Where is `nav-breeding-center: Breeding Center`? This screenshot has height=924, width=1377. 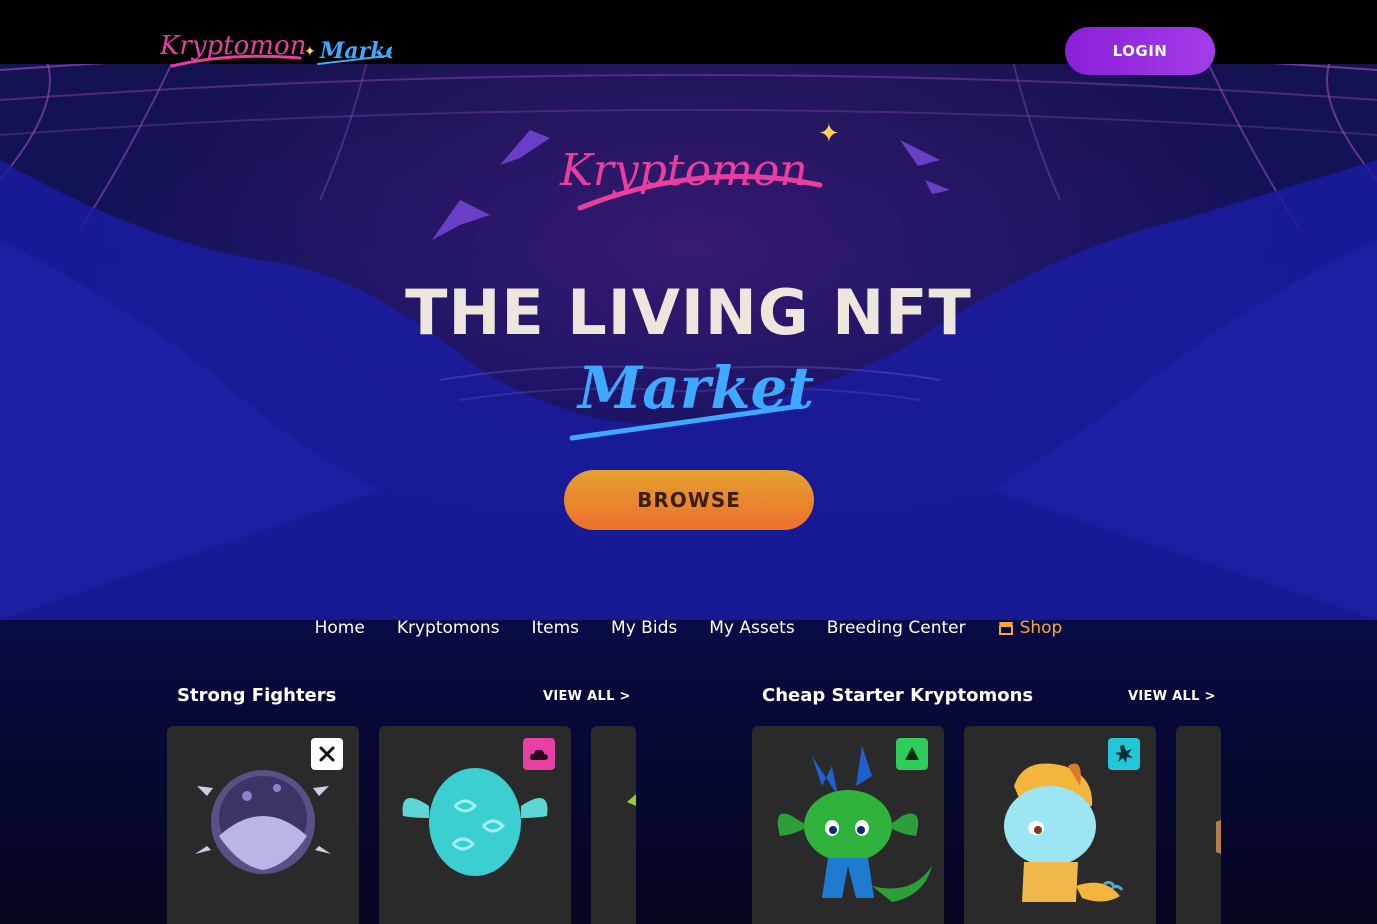
nav-breeding-center: Breeding Center is located at coordinates (896, 628).